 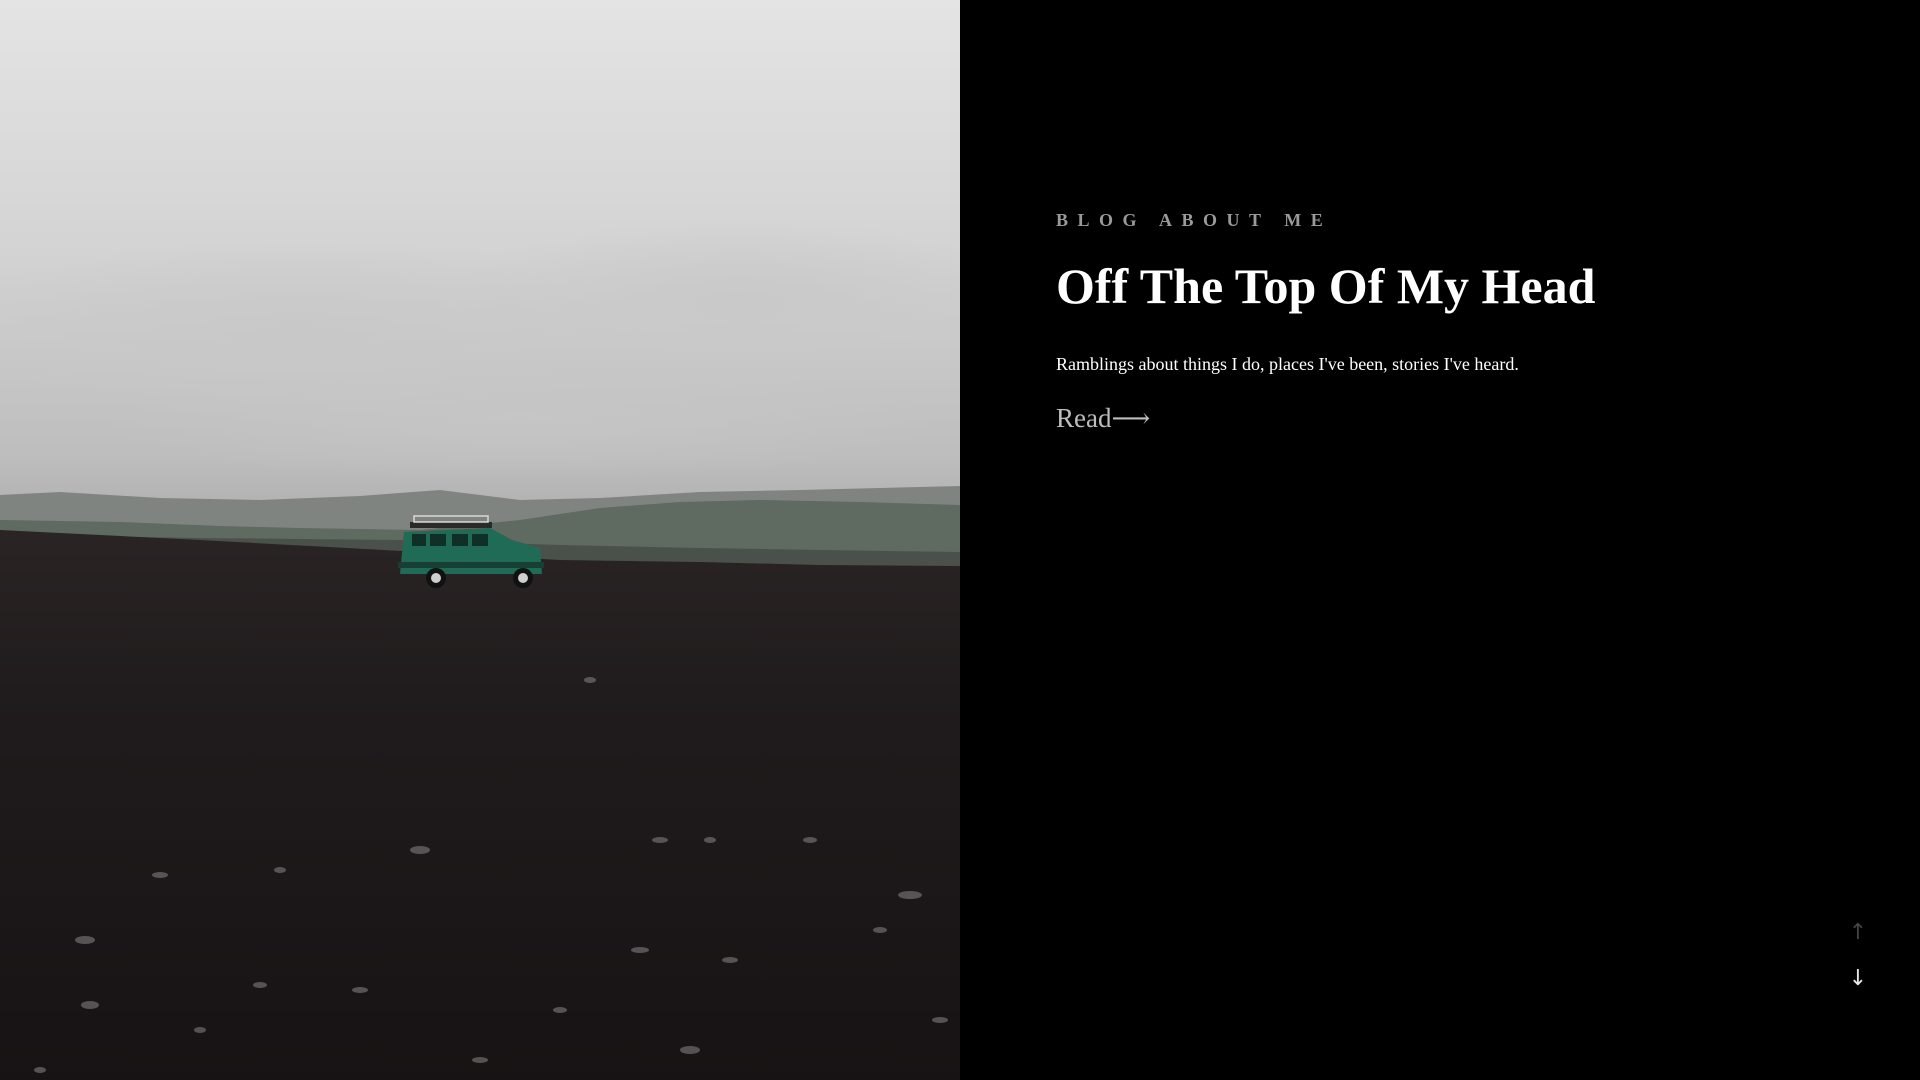 What do you see at coordinates (1858, 979) in the screenshot?
I see `arrow-down-icon: ↓` at bounding box center [1858, 979].